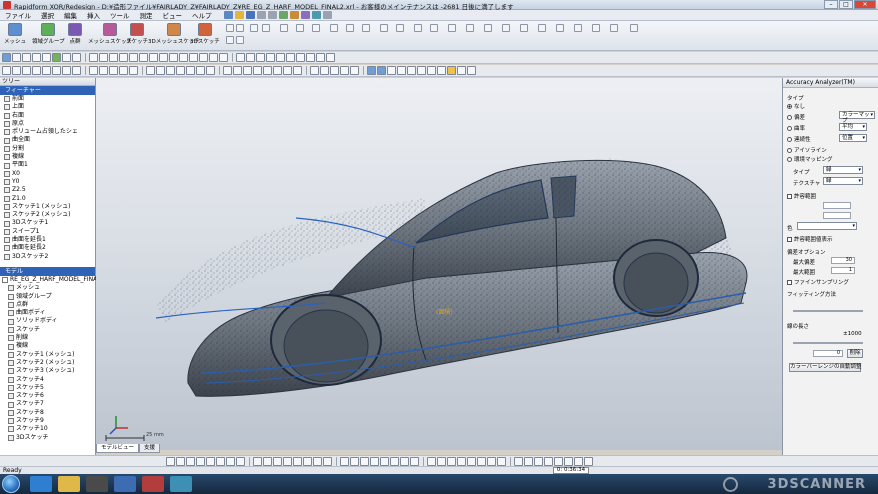 The width and height of the screenshot is (878, 494). What do you see at coordinates (133, 70) in the screenshot?
I see `rotate-icon` at bounding box center [133, 70].